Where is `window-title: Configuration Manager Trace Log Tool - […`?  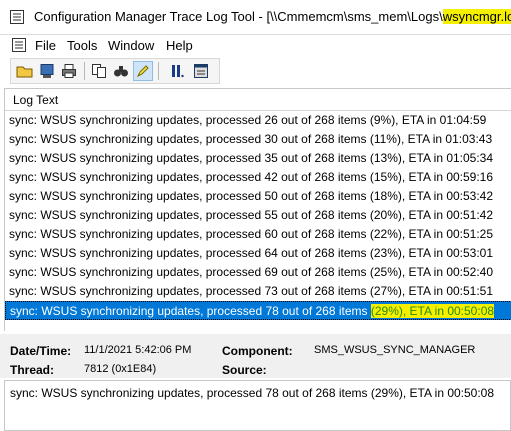 window-title: Configuration Manager Trace Log Tool - [… is located at coordinates (272, 16).